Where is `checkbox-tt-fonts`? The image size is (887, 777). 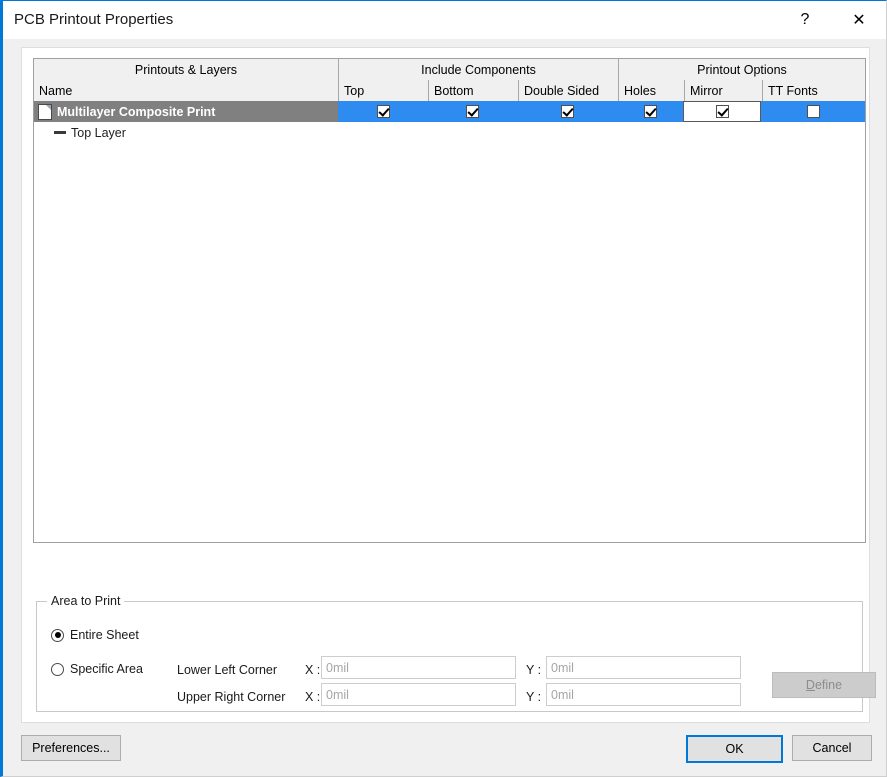
checkbox-tt-fonts is located at coordinates (813, 111).